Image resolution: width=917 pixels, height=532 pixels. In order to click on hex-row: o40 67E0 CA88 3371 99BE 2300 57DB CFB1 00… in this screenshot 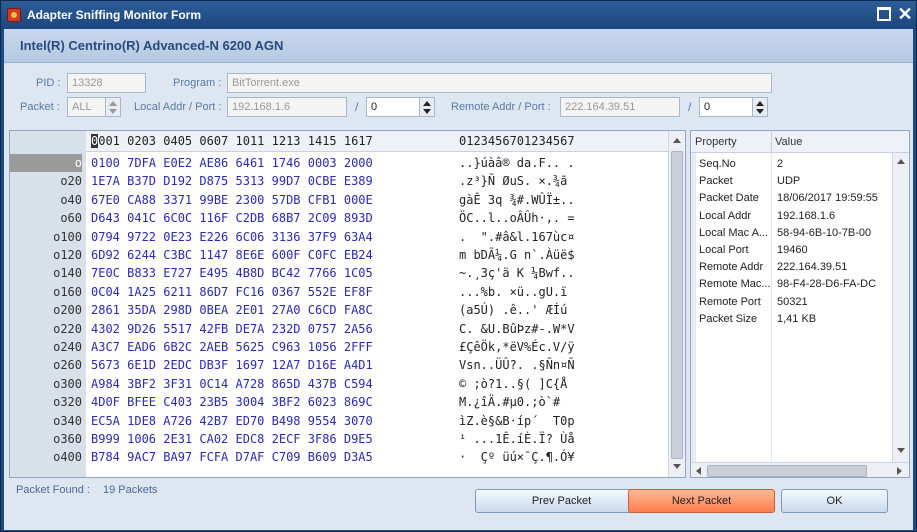, I will do `click(339, 200)`.